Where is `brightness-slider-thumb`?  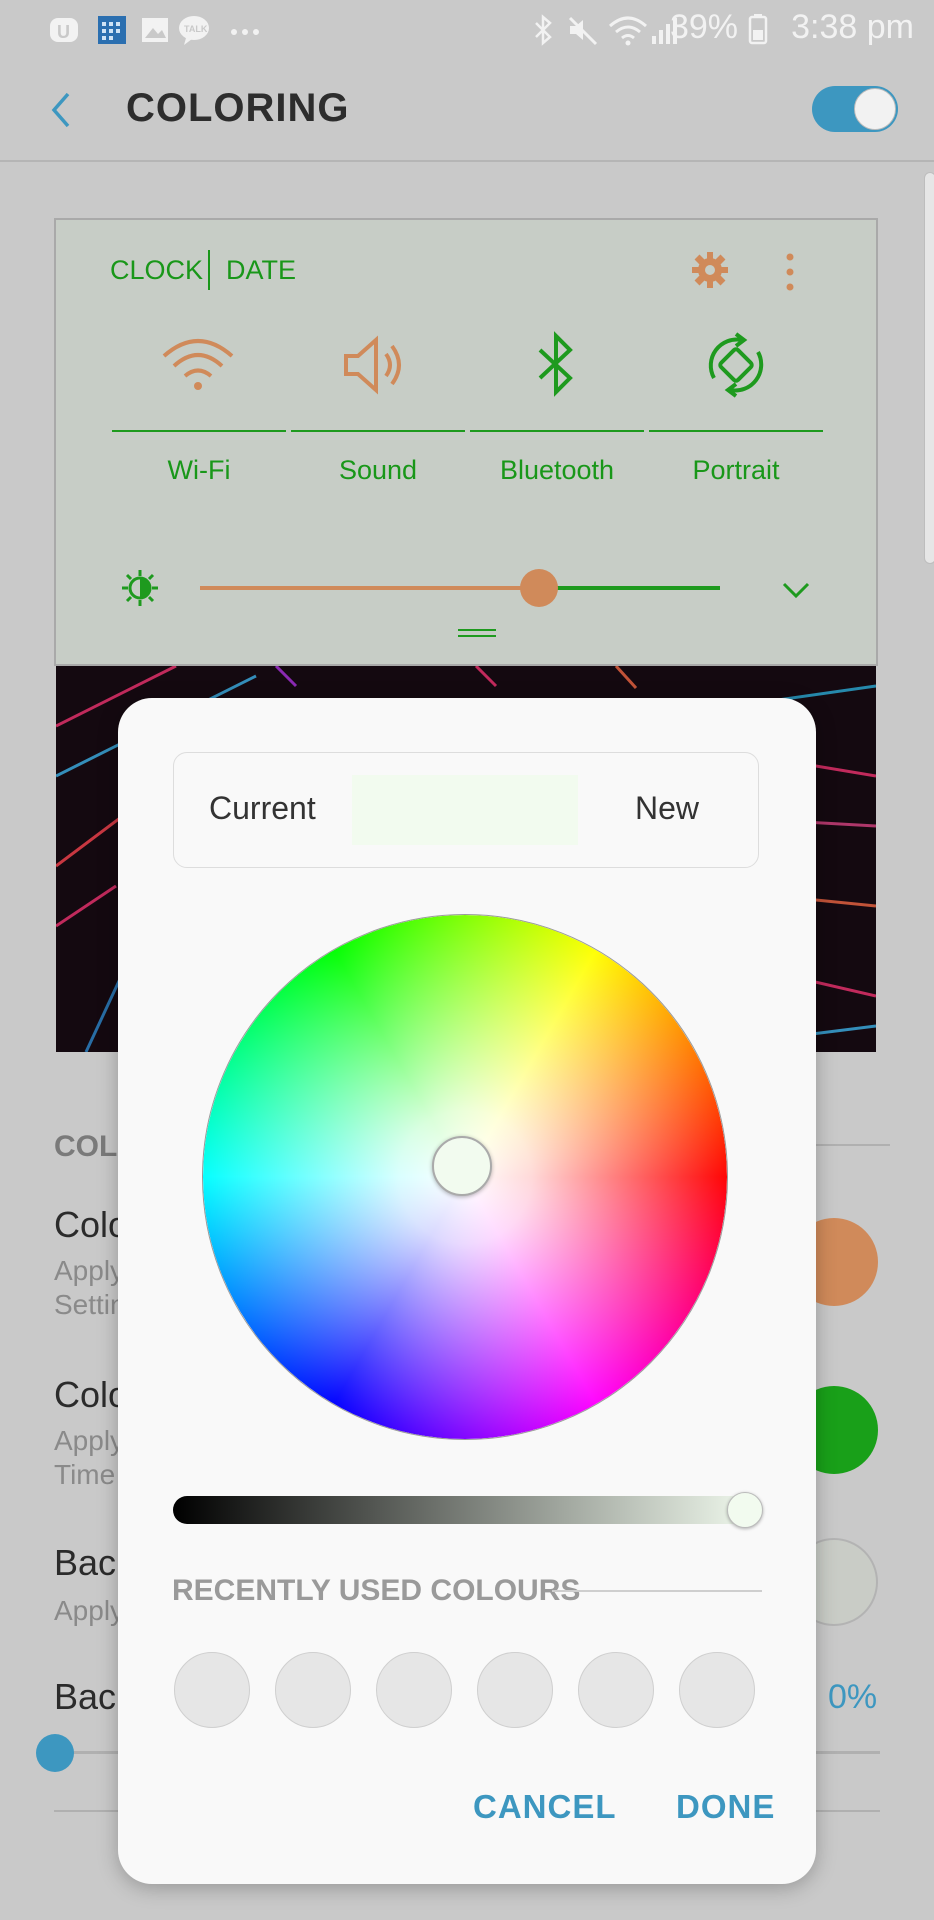
brightness-slider-thumb is located at coordinates (539, 588).